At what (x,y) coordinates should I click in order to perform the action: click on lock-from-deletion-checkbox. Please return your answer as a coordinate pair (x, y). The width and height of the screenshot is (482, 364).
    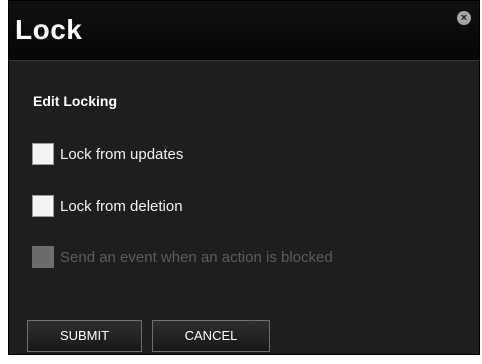
    Looking at the image, I should click on (43, 206).